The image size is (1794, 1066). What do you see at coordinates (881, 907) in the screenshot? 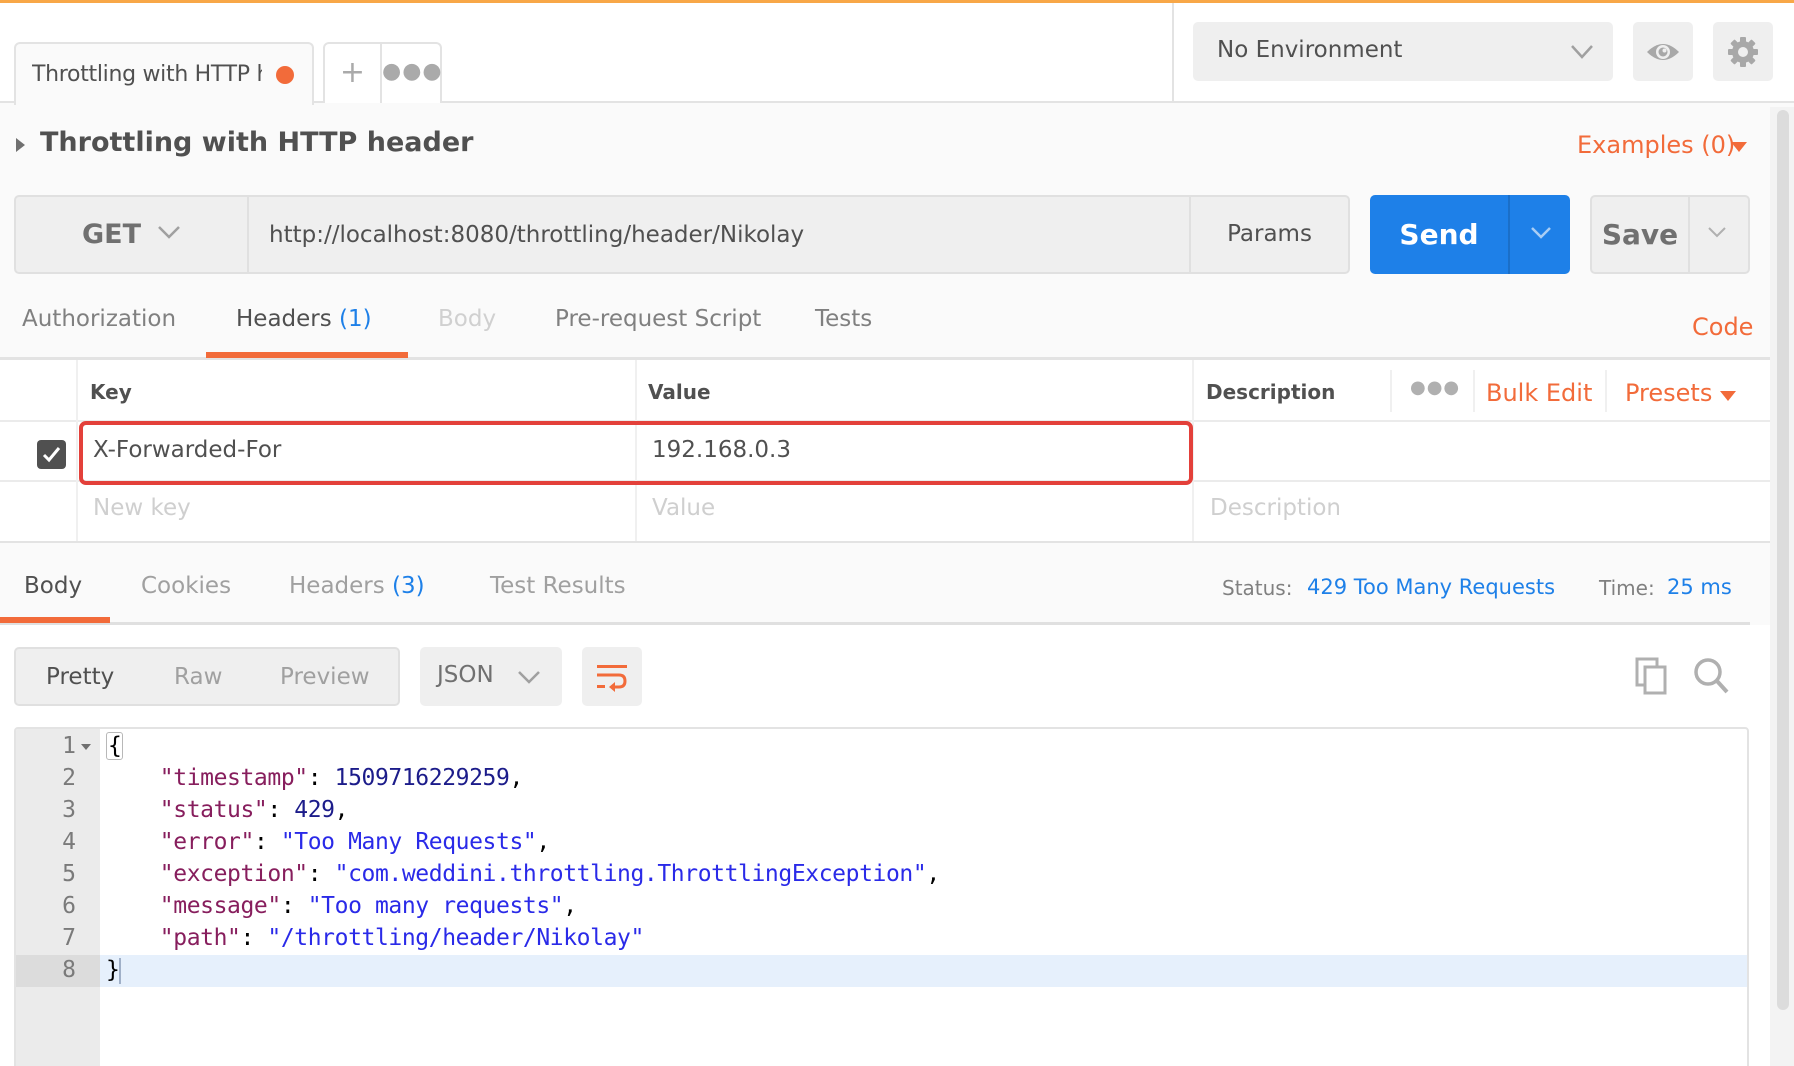
I see `code-line: 6 "message": "Too many requests",` at bounding box center [881, 907].